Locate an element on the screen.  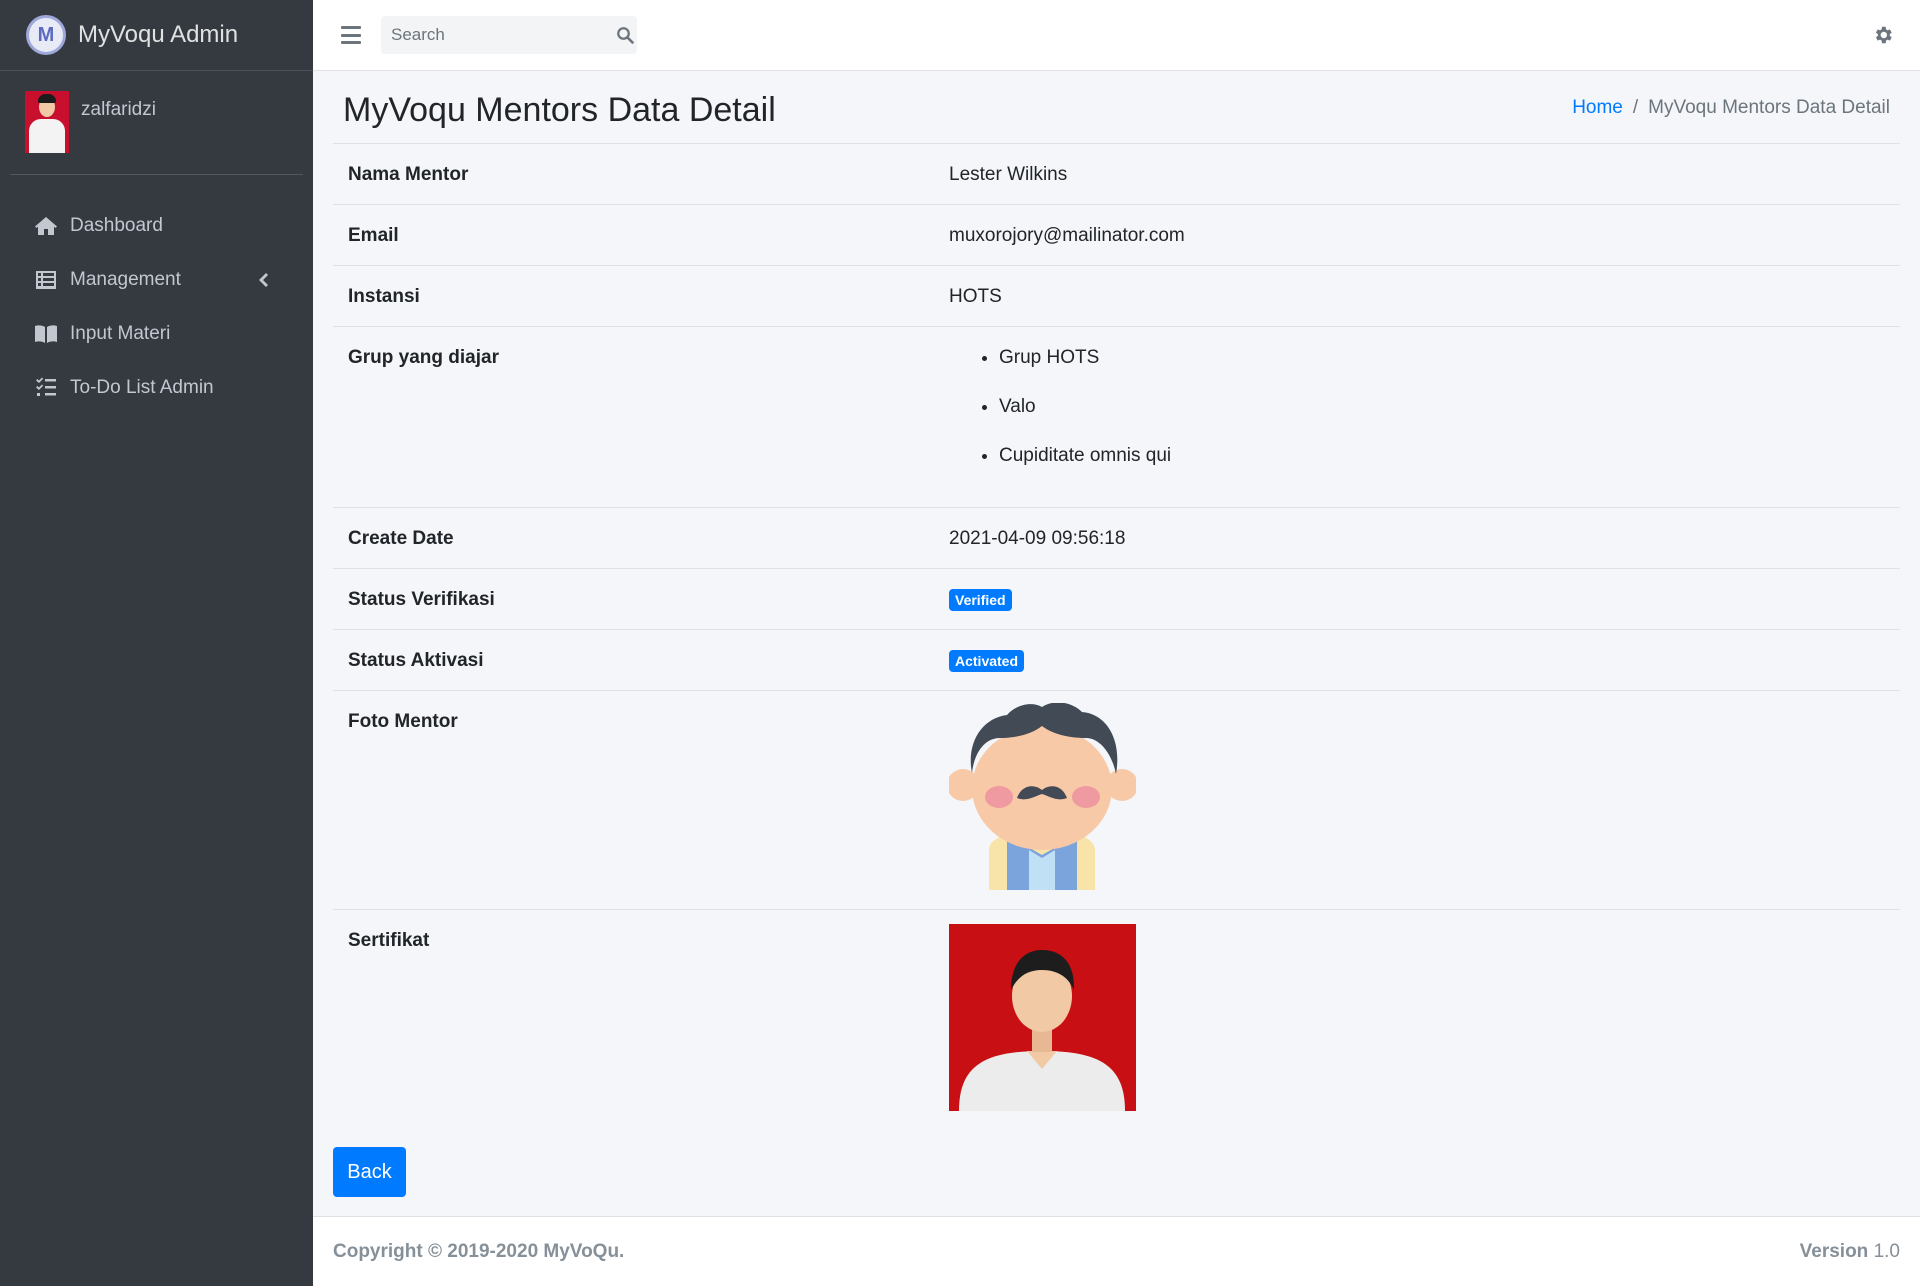
certificate-image is located at coordinates (1042, 1017).